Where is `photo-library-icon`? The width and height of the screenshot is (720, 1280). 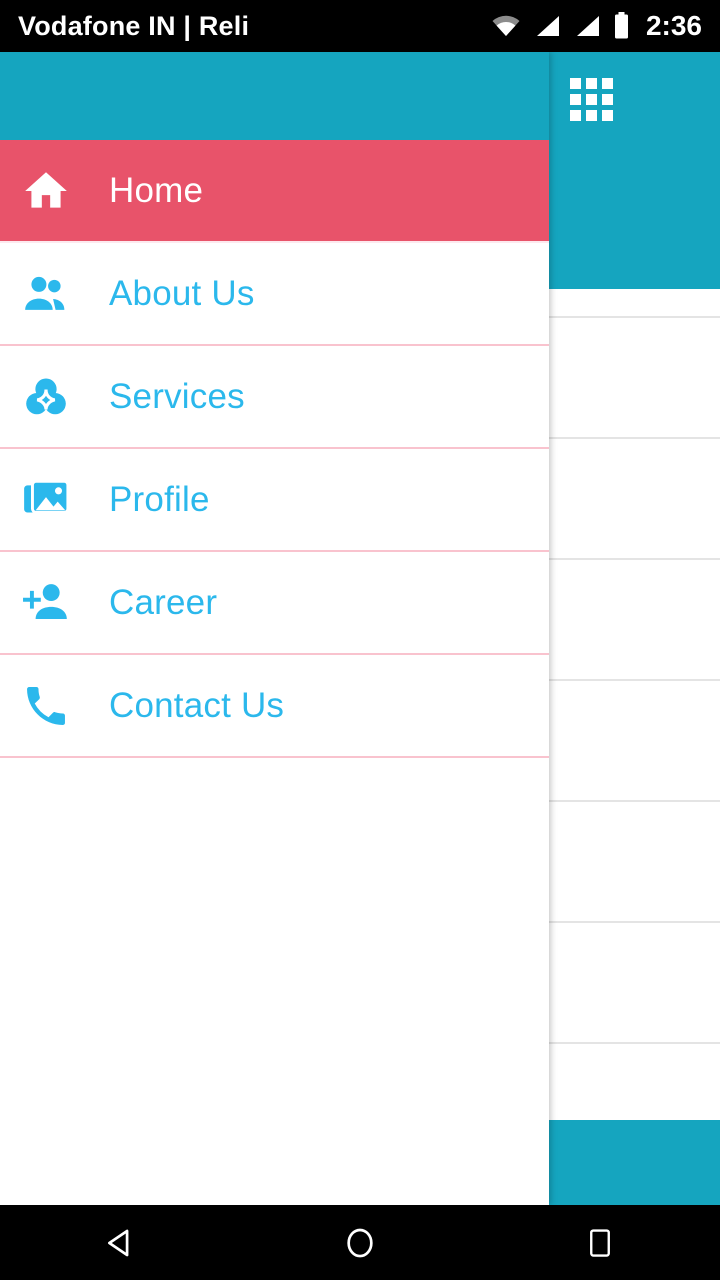 photo-library-icon is located at coordinates (46, 500).